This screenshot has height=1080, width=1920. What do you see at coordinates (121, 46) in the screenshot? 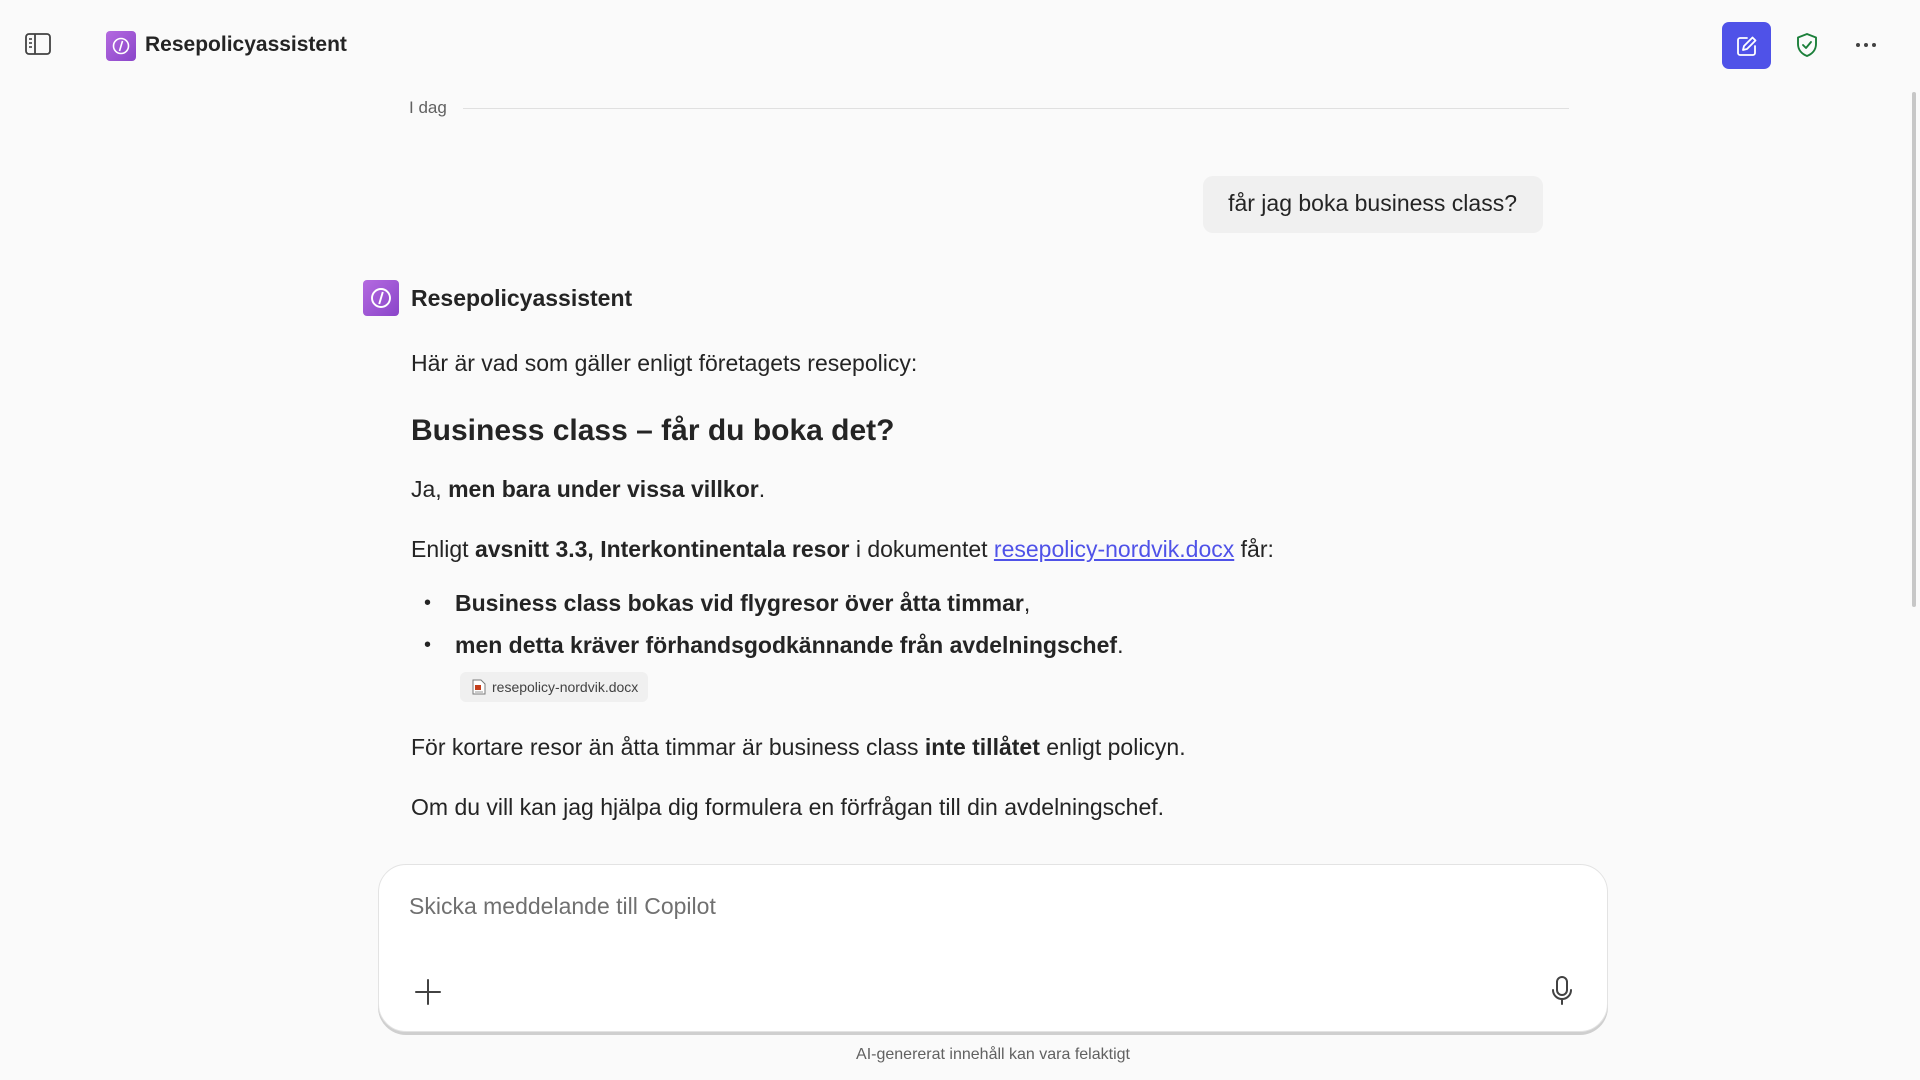
I see `app-logo-icon` at bounding box center [121, 46].